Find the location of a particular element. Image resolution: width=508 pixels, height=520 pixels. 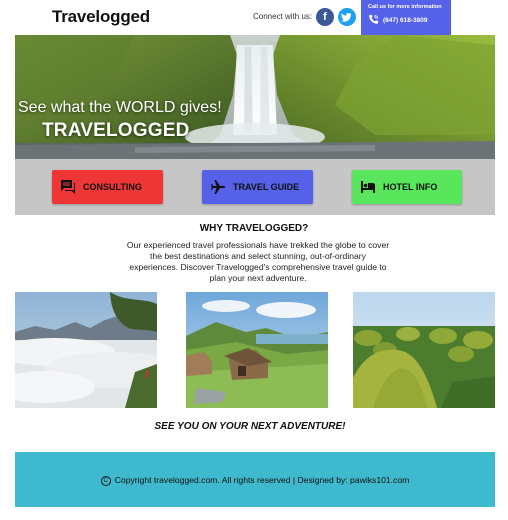

consulting-label: CONSULTING is located at coordinates (112, 187).